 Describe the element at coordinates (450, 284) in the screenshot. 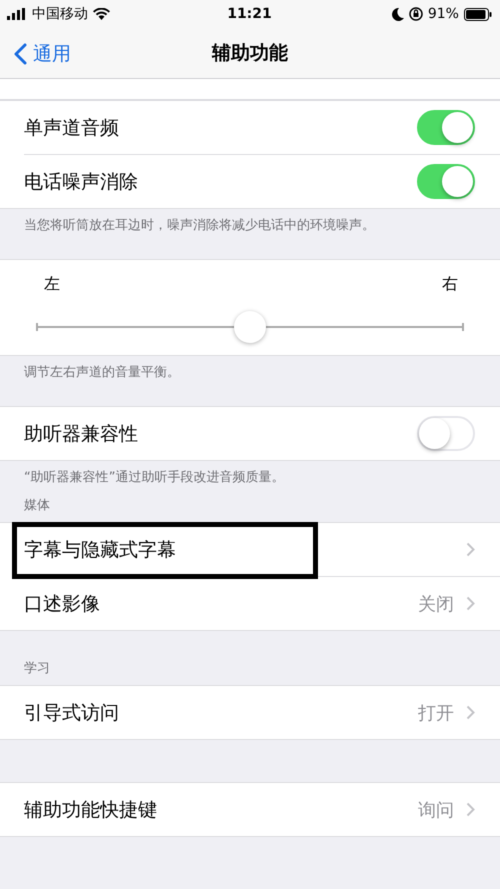

I see `right-label: 右` at that location.